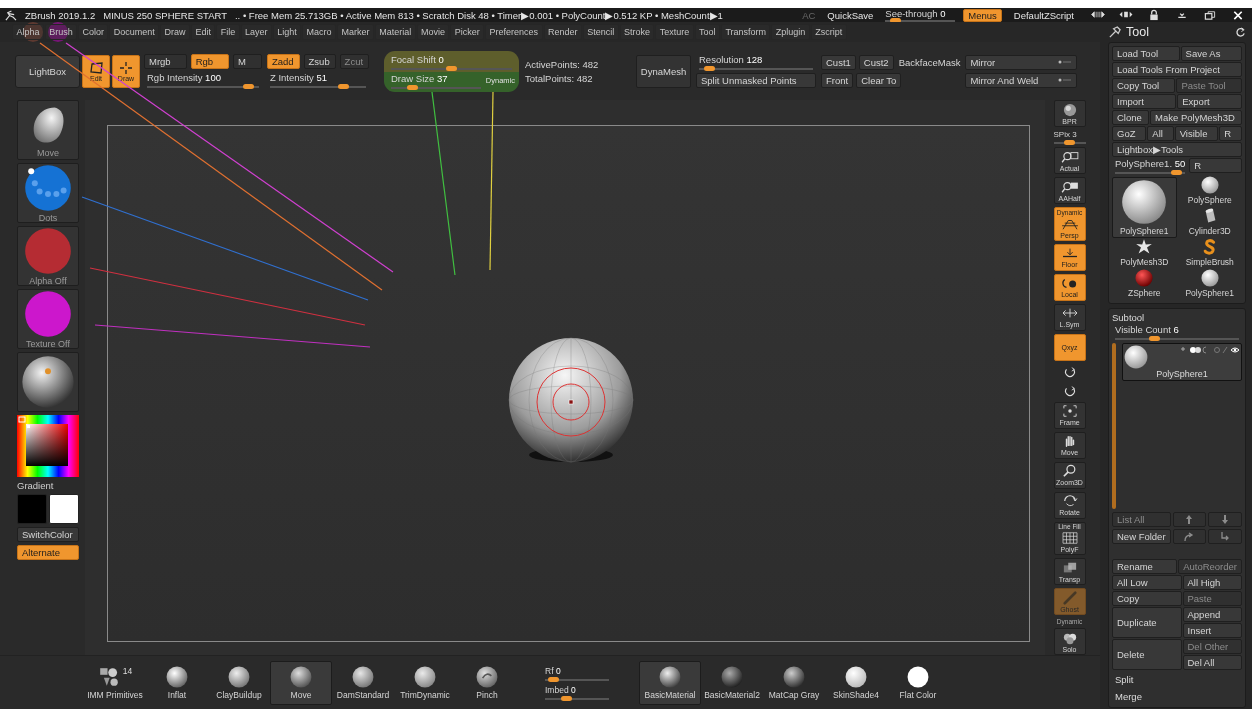 The image size is (1252, 709). Describe the element at coordinates (1147, 654) in the screenshot. I see `subtool-action-button: Delete` at that location.